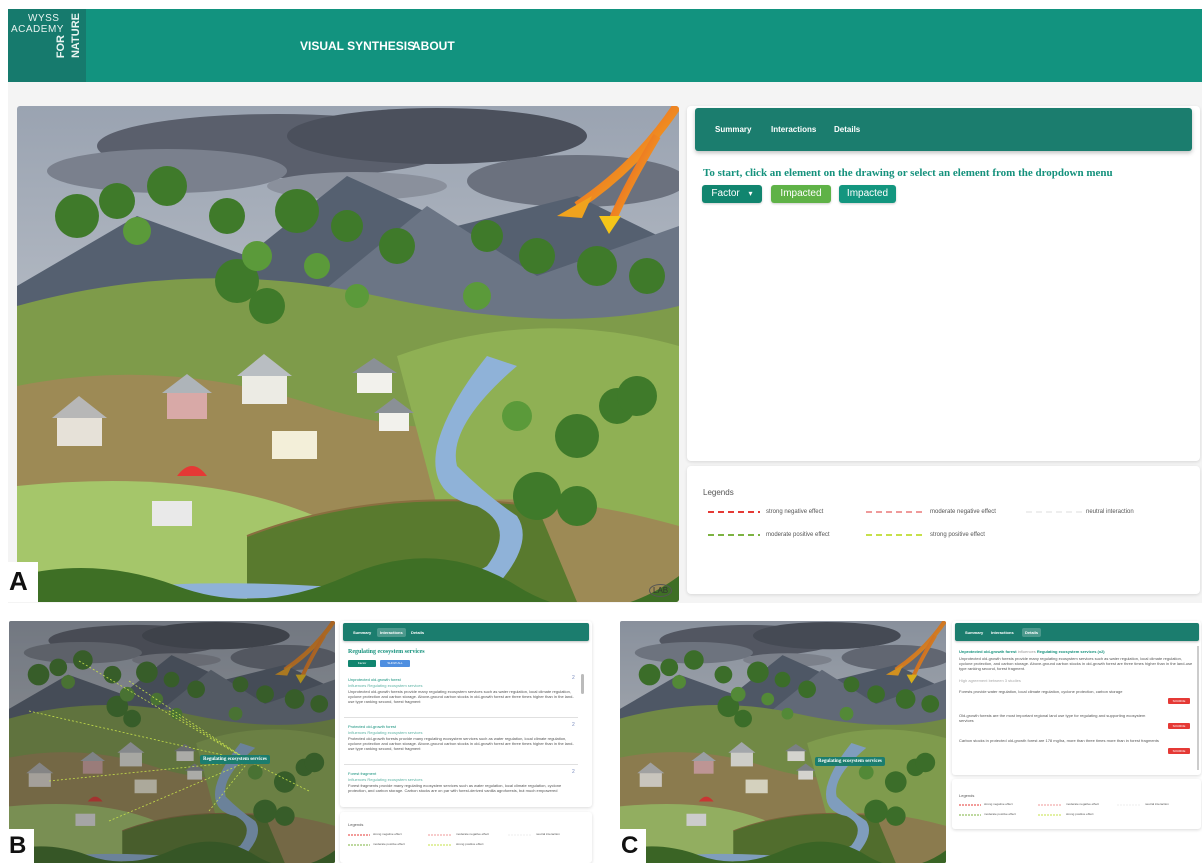  I want to click on legend-line-neutral, so click(1054, 512).